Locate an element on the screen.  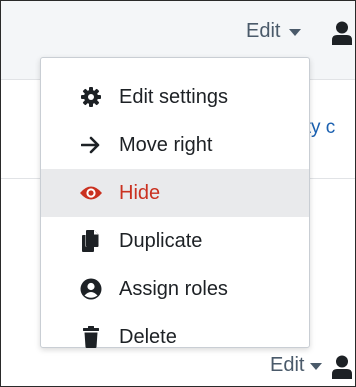
menu-item-edit-settings: Edit settings is located at coordinates (175, 97).